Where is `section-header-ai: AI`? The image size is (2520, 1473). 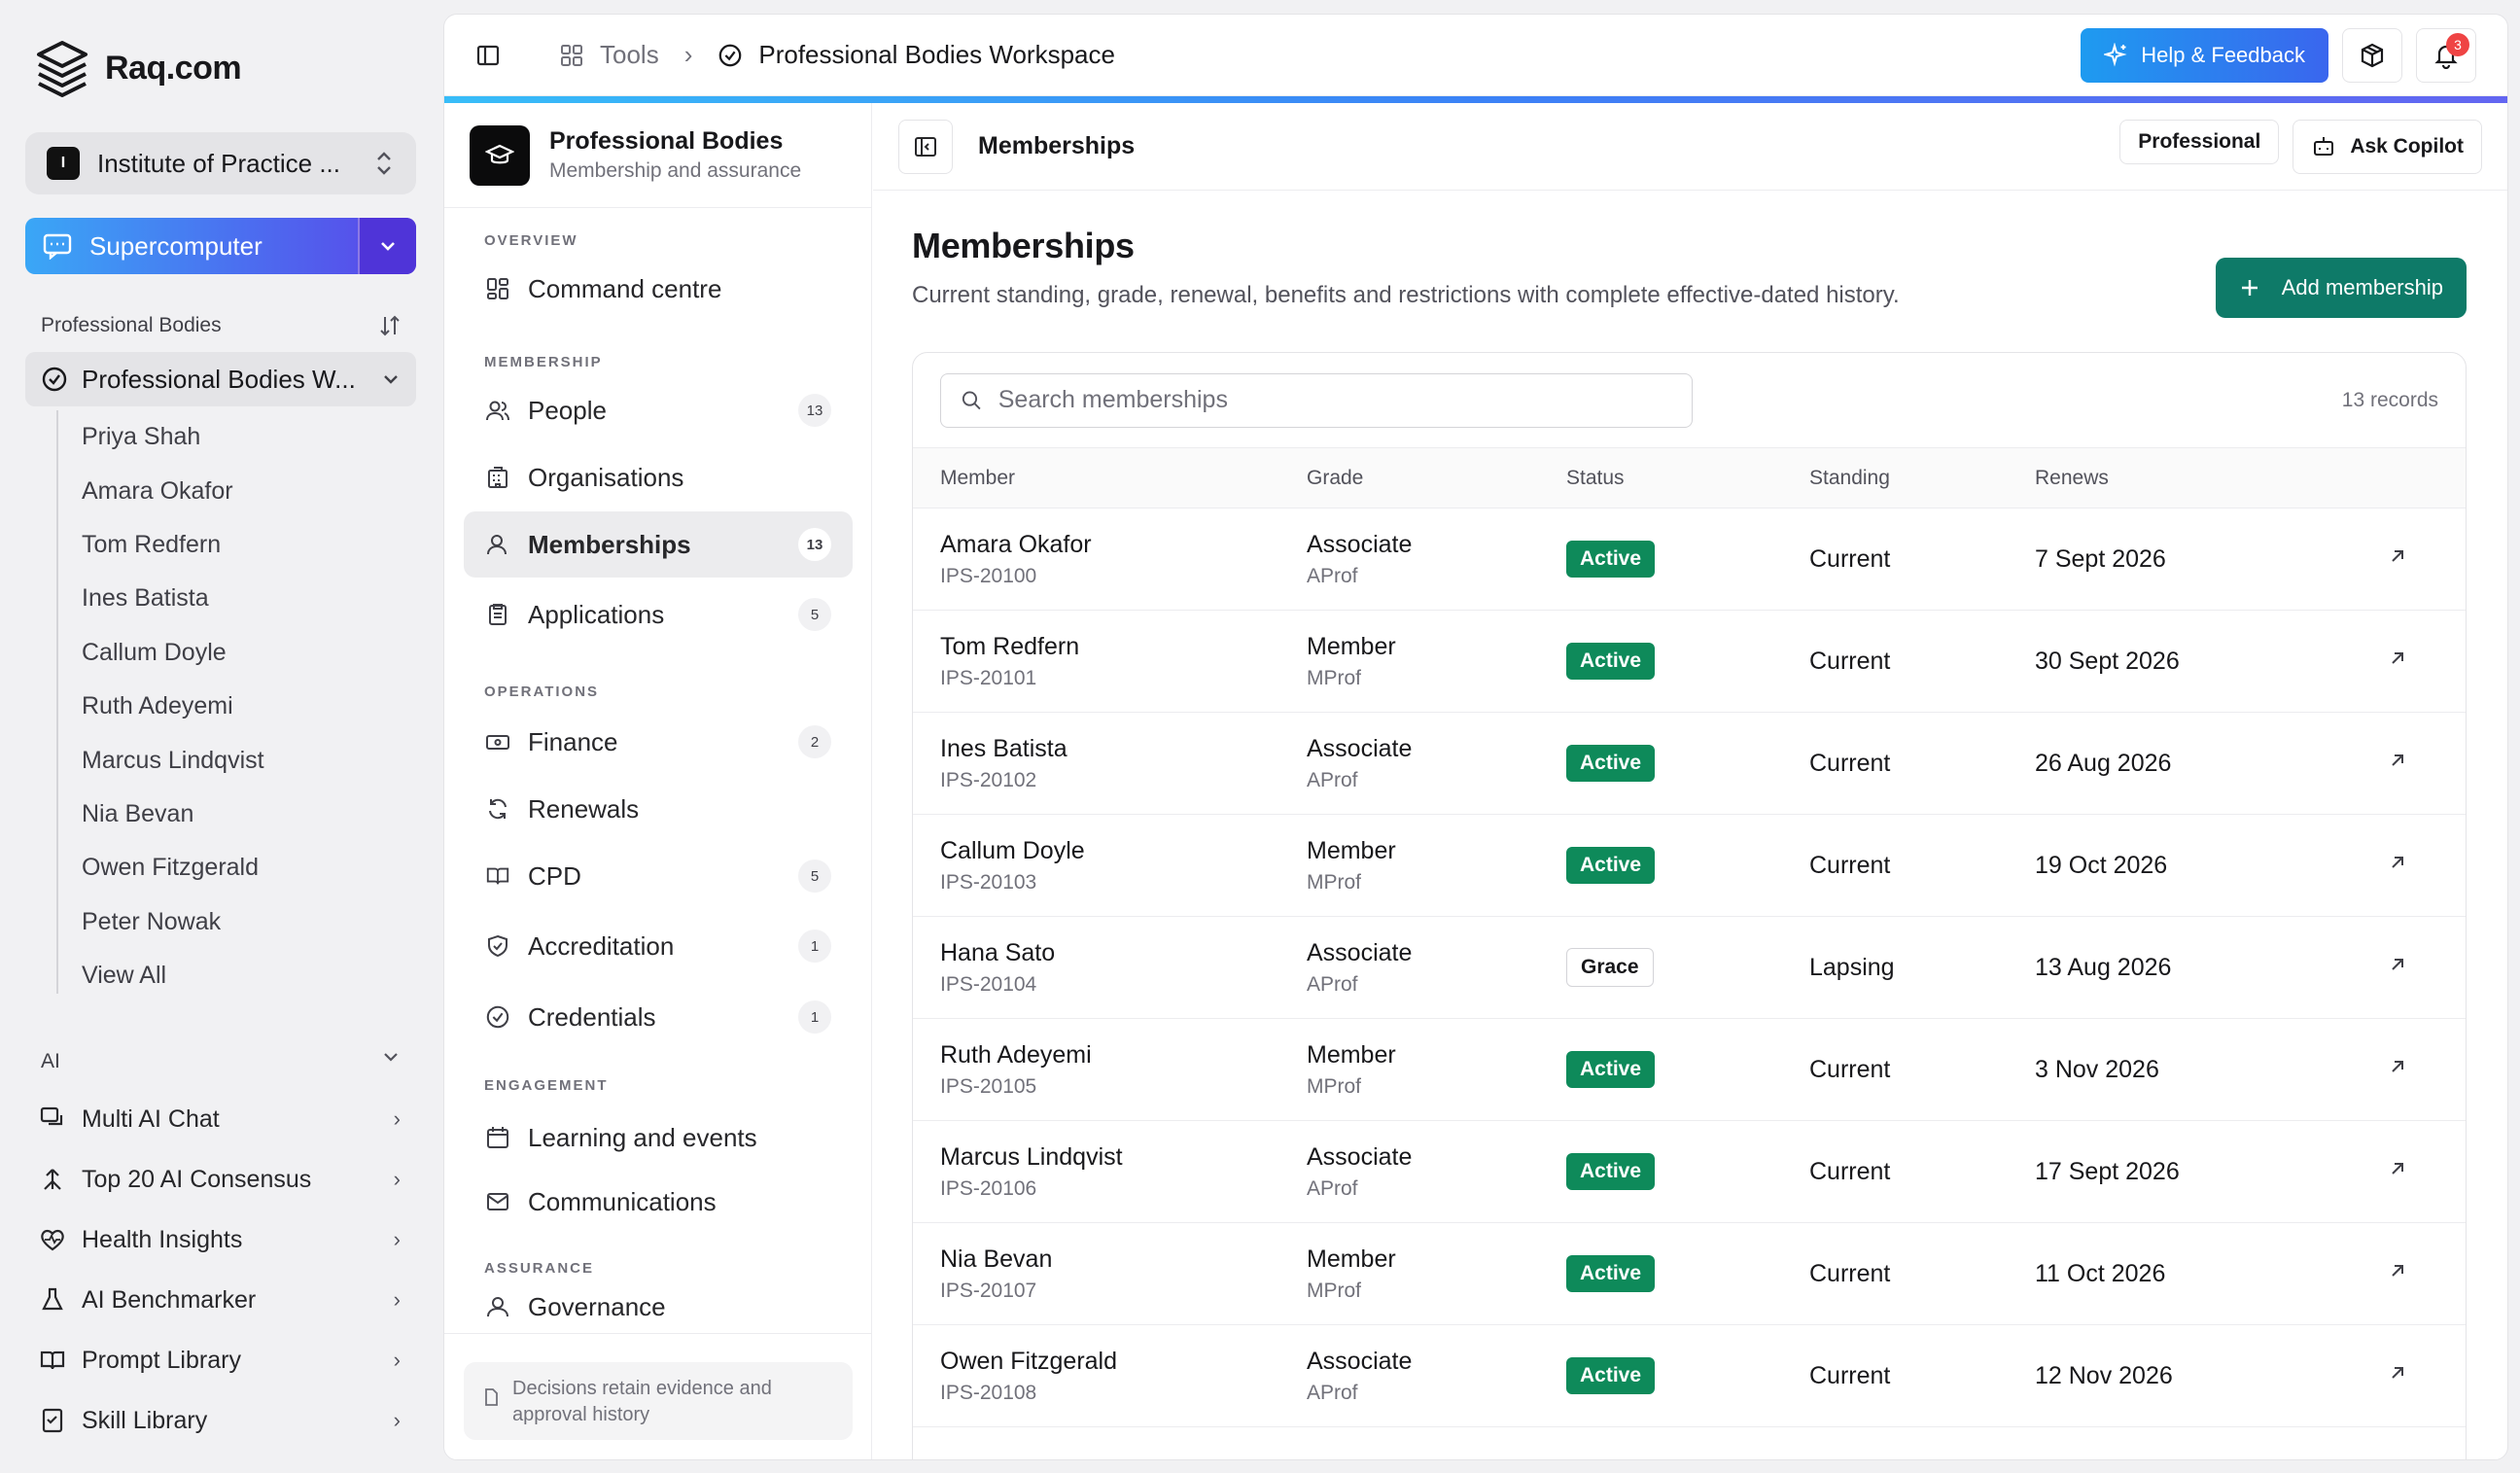 section-header-ai: AI is located at coordinates (221, 1061).